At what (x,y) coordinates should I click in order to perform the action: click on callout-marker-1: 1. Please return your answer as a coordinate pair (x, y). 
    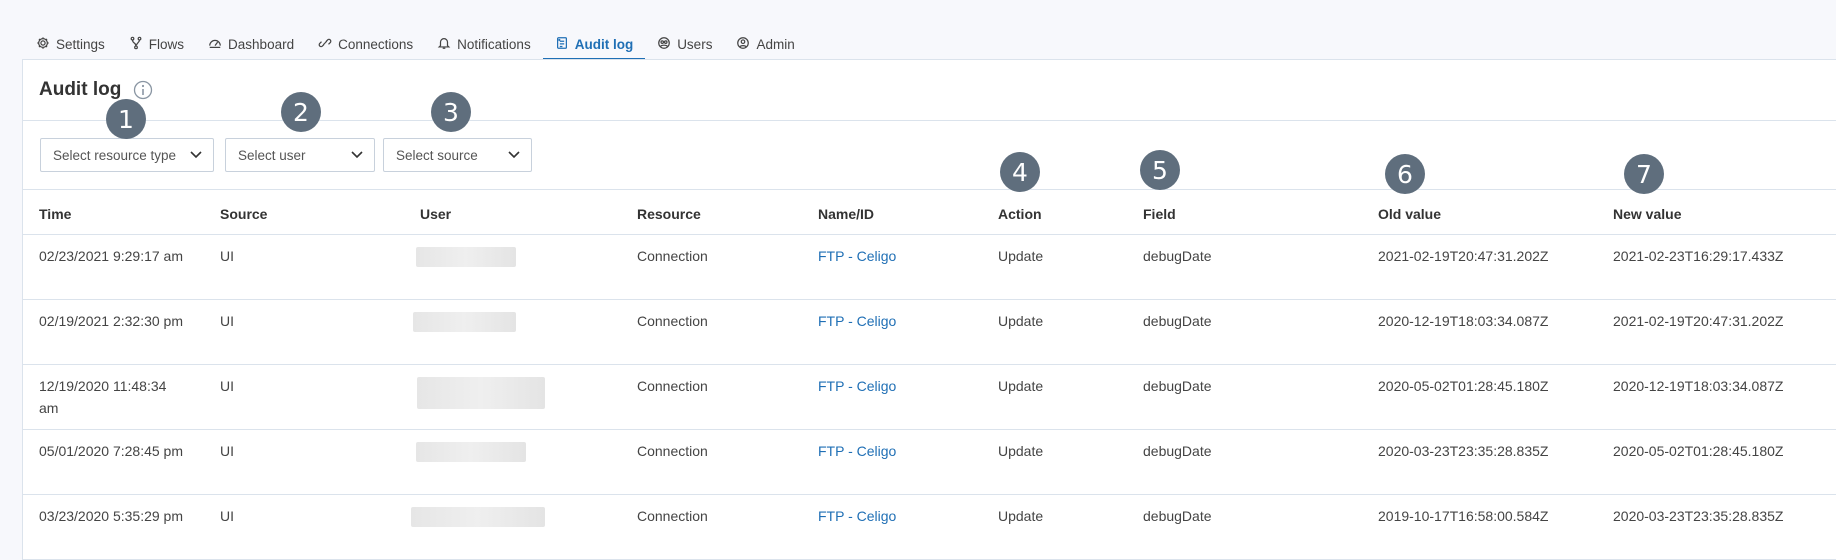
    Looking at the image, I should click on (126, 119).